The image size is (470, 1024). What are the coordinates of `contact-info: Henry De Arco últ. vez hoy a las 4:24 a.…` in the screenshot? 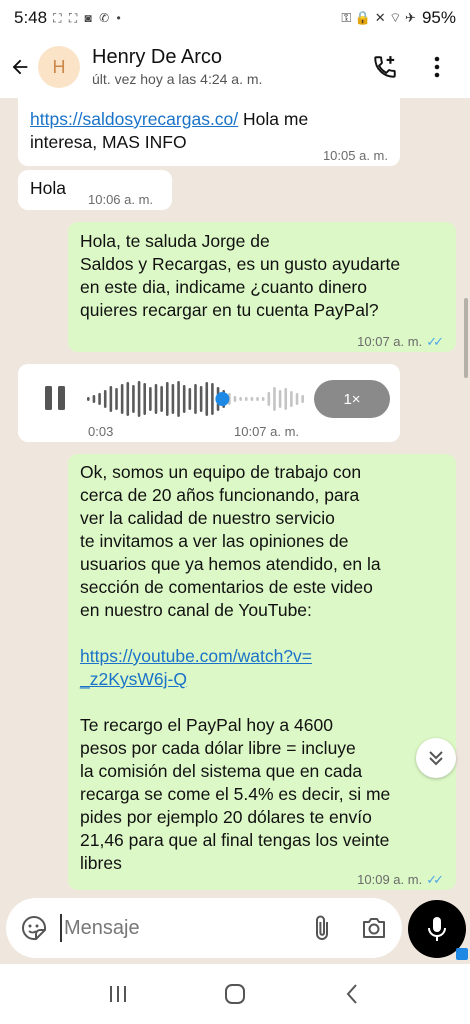 It's located at (177, 67).